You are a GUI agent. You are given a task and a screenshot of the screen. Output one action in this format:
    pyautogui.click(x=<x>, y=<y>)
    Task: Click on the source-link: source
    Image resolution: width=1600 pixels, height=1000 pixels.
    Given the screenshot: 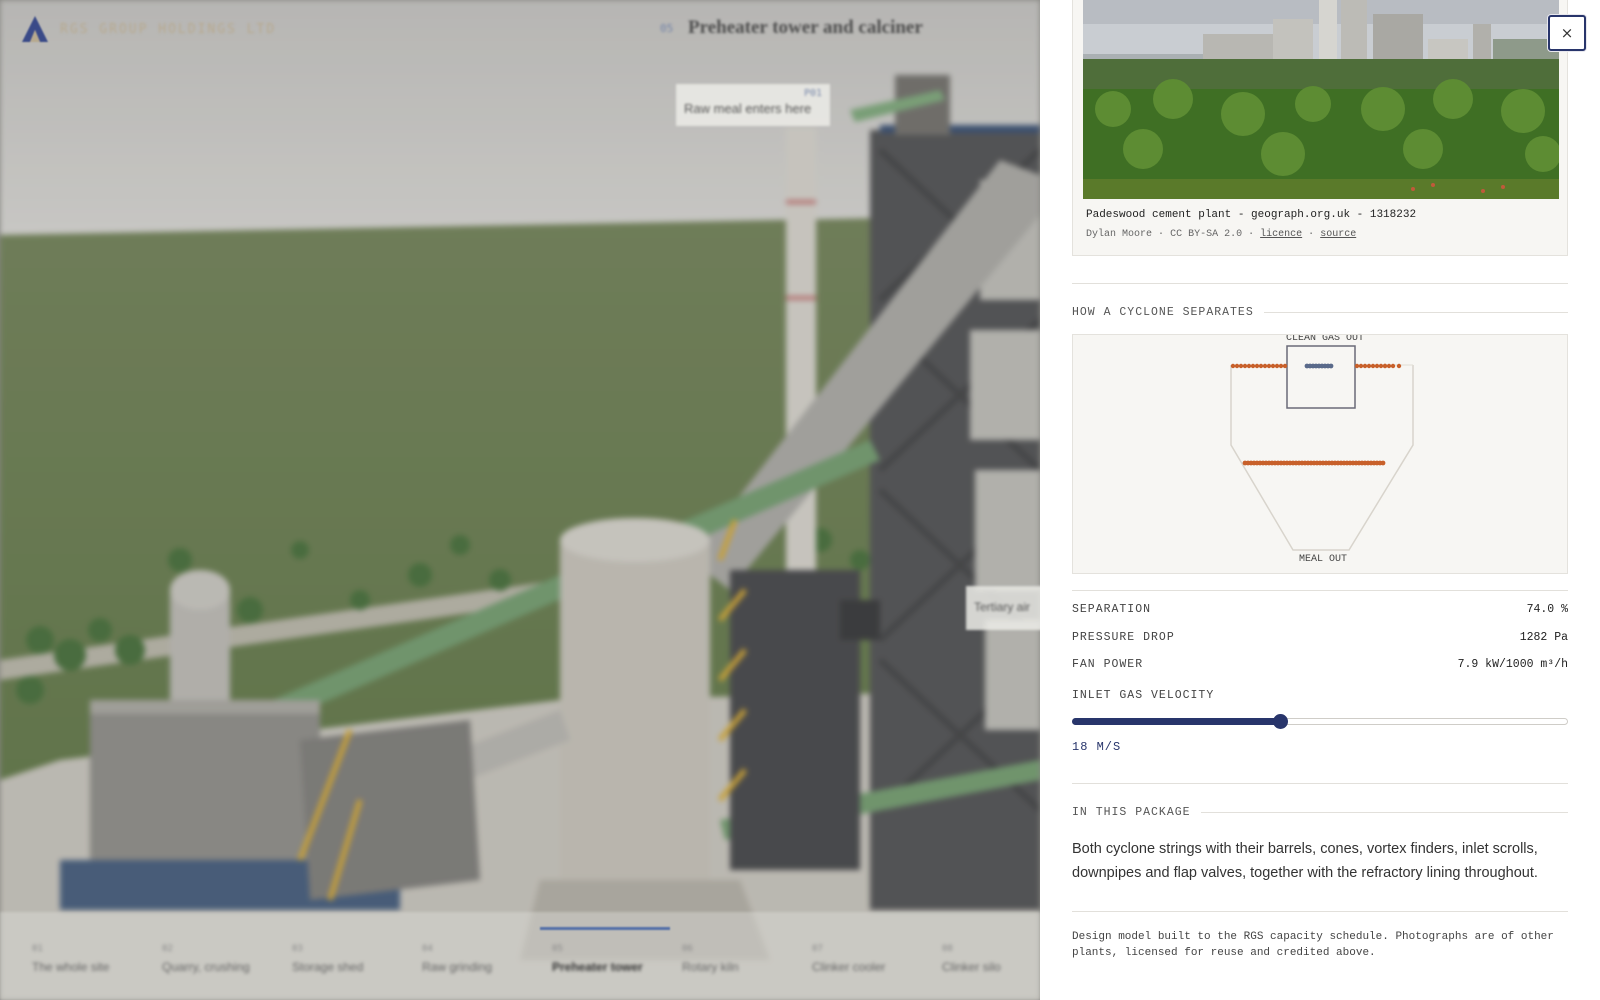 What is the action you would take?
    pyautogui.click(x=1338, y=234)
    